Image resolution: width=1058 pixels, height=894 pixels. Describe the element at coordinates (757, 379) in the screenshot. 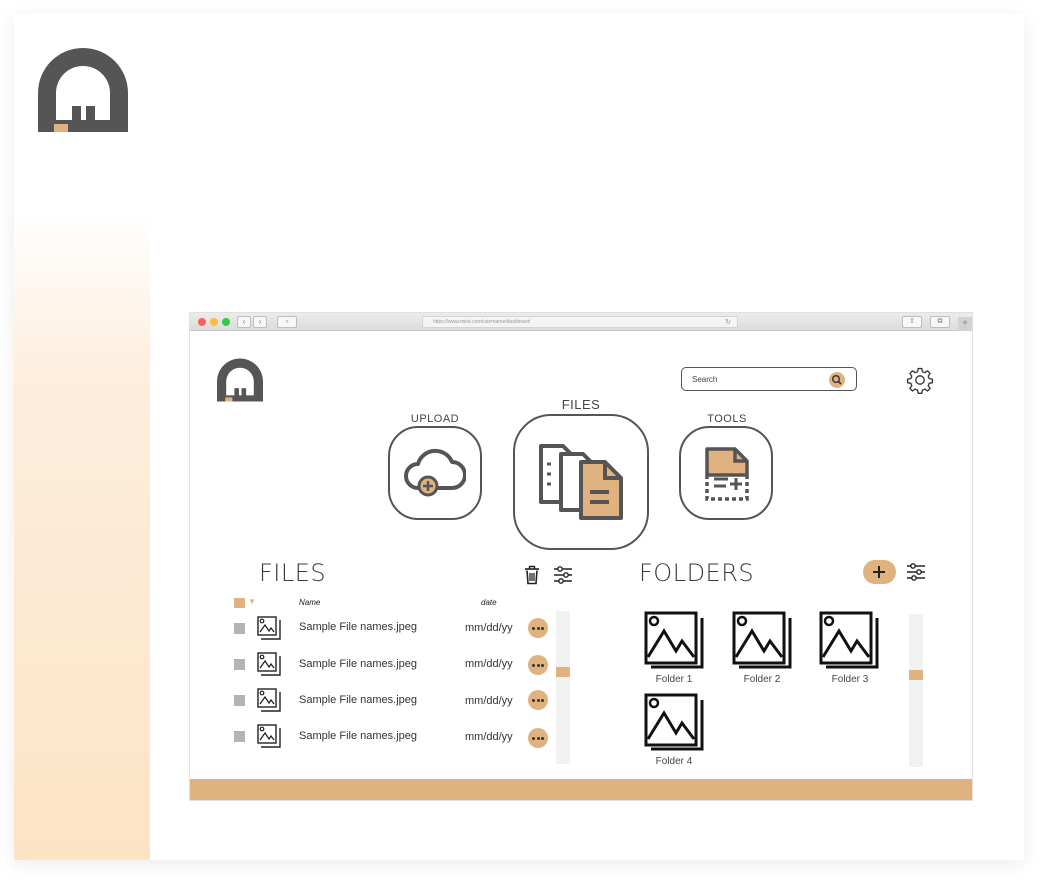

I see `search-input` at that location.